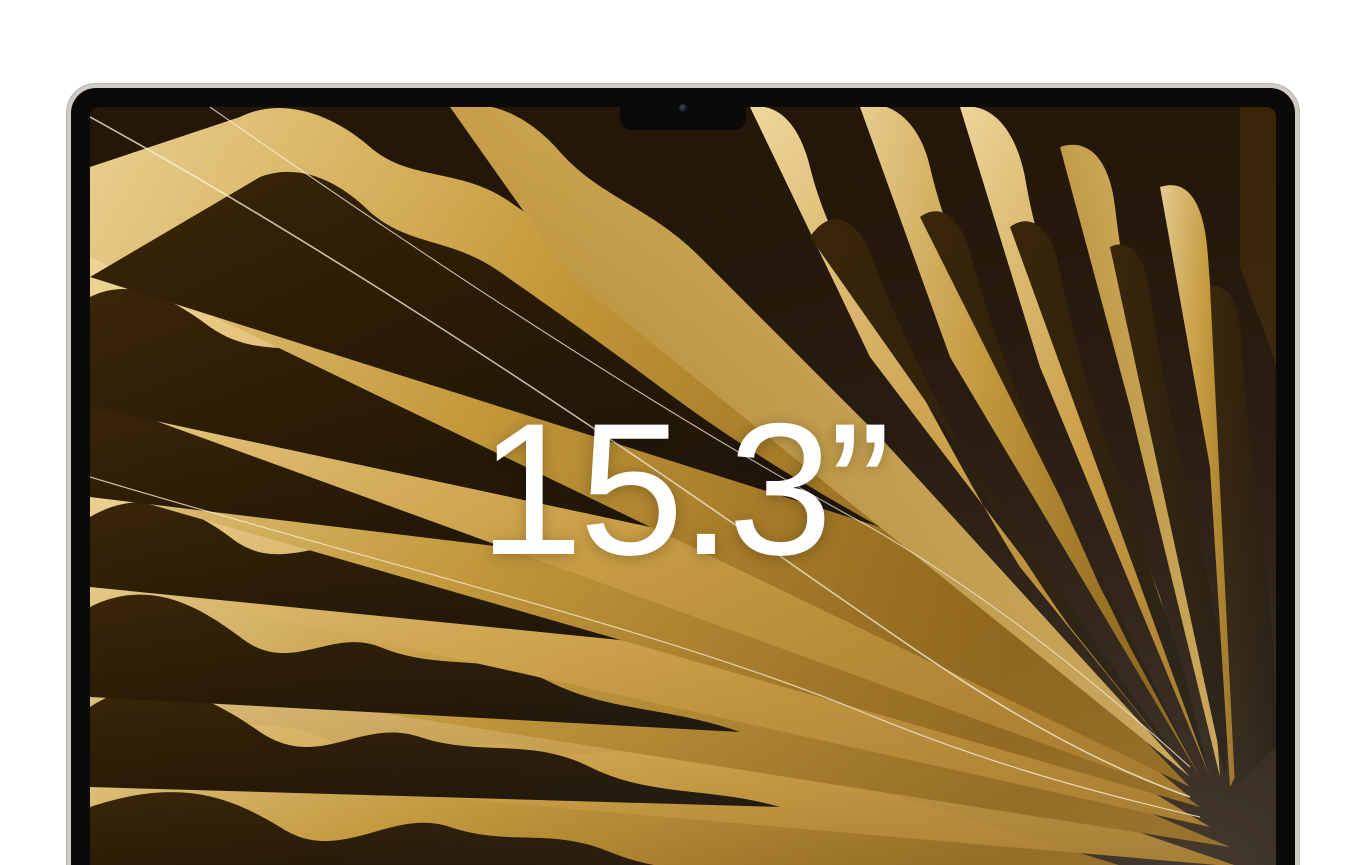 The width and height of the screenshot is (1366, 865). Describe the element at coordinates (685, 489) in the screenshot. I see `display-size-label: 15.3”` at that location.